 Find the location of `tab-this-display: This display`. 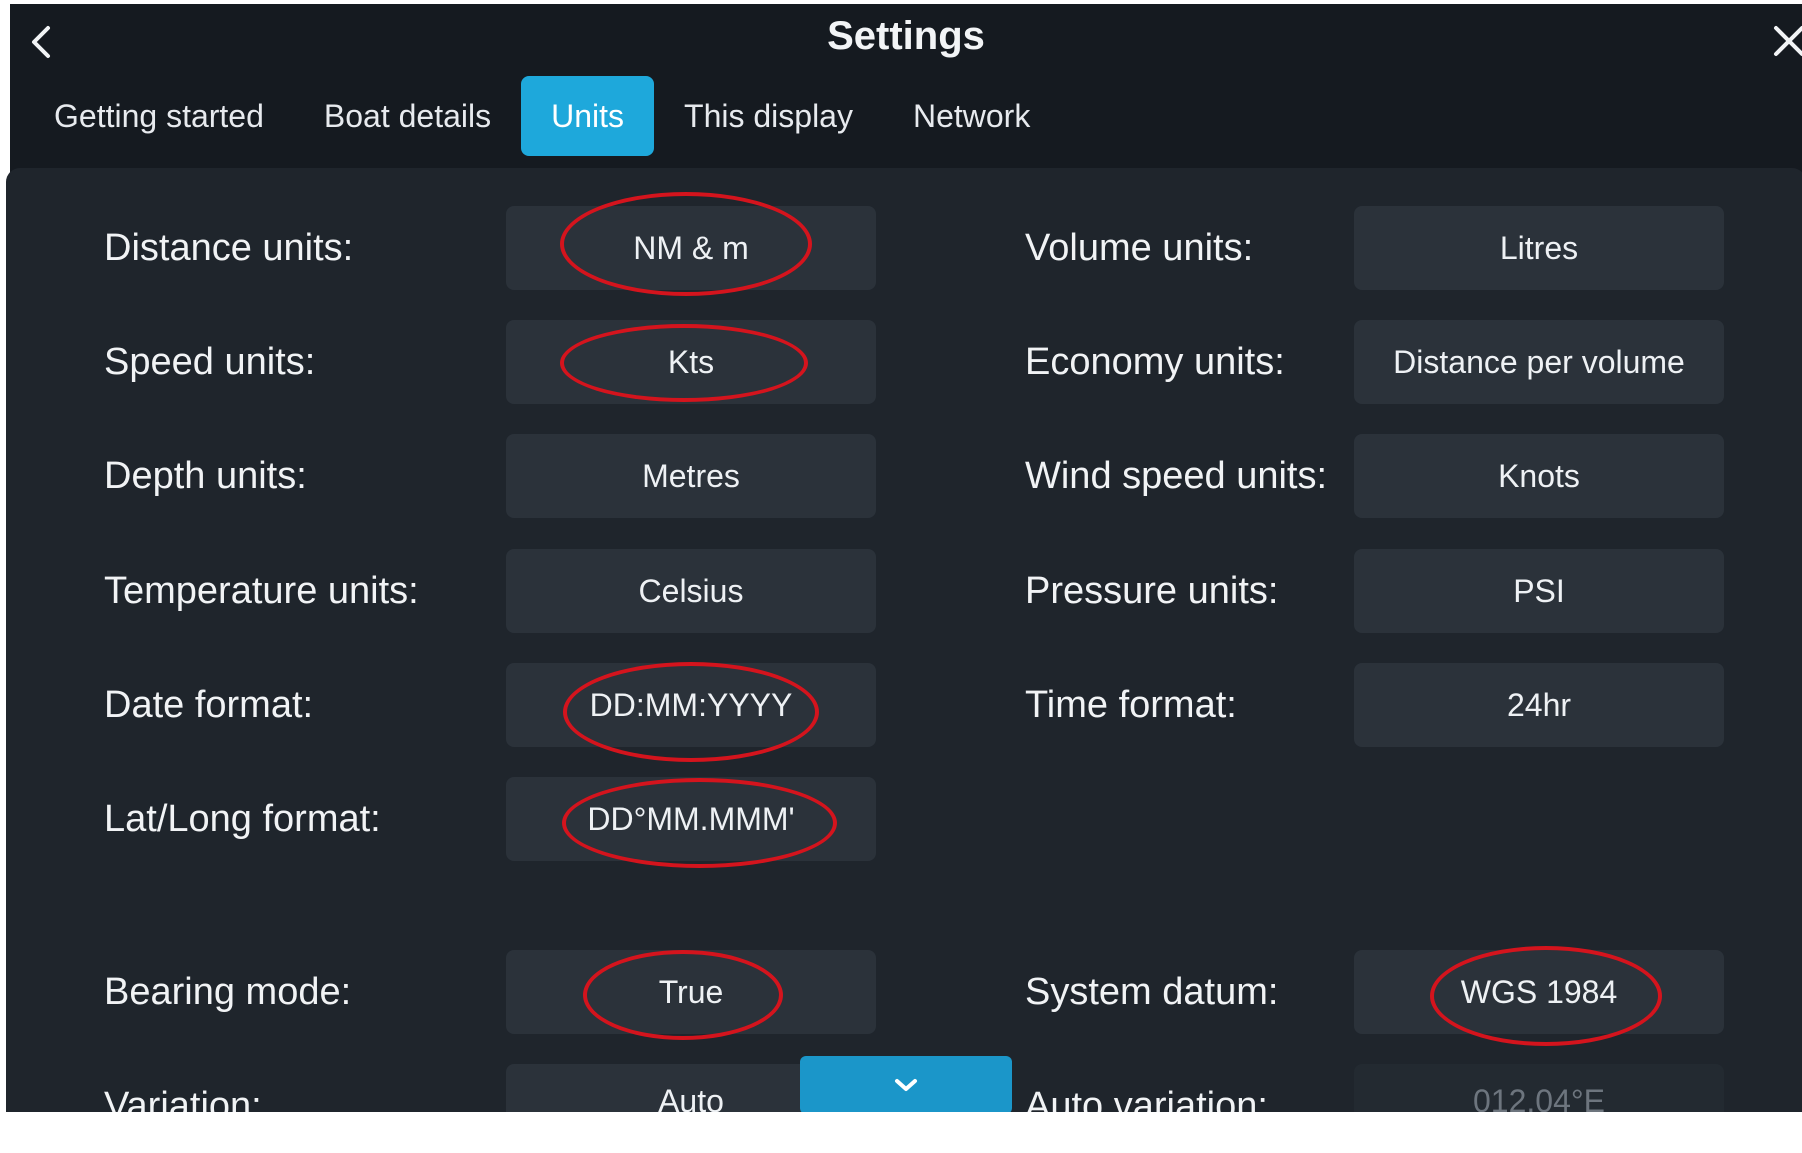

tab-this-display: This display is located at coordinates (768, 116).